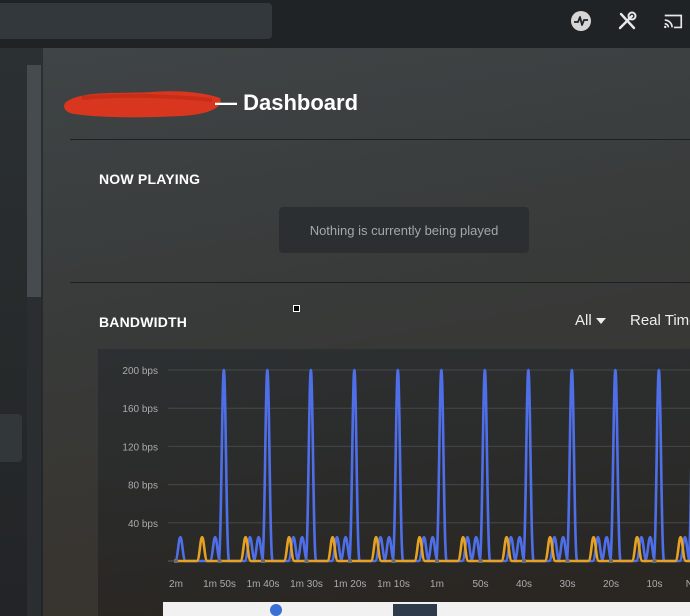 The width and height of the screenshot is (690, 616). I want to click on bandwidth-range-dropdown: Real Time, so click(660, 320).